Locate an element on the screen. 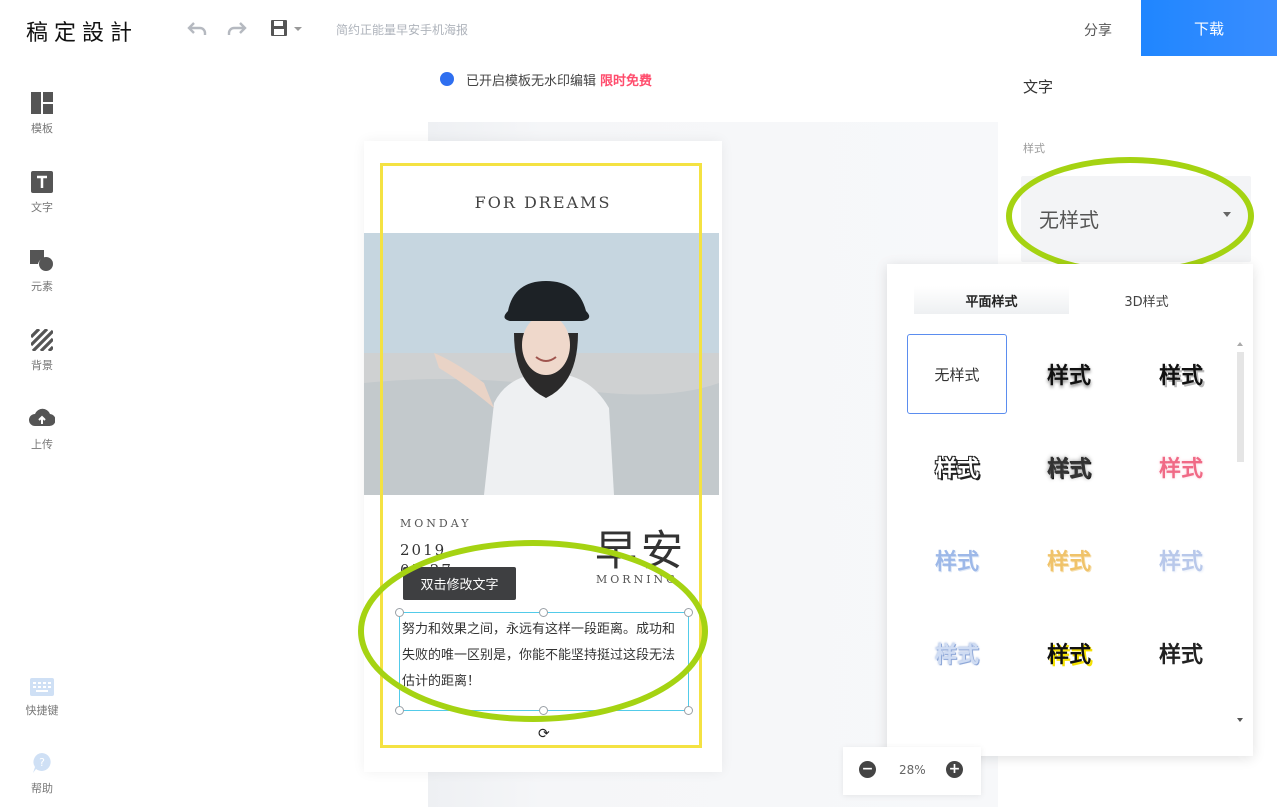 This screenshot has height=807, width=1277. tab-flat-style: 平面样式 is located at coordinates (991, 300).